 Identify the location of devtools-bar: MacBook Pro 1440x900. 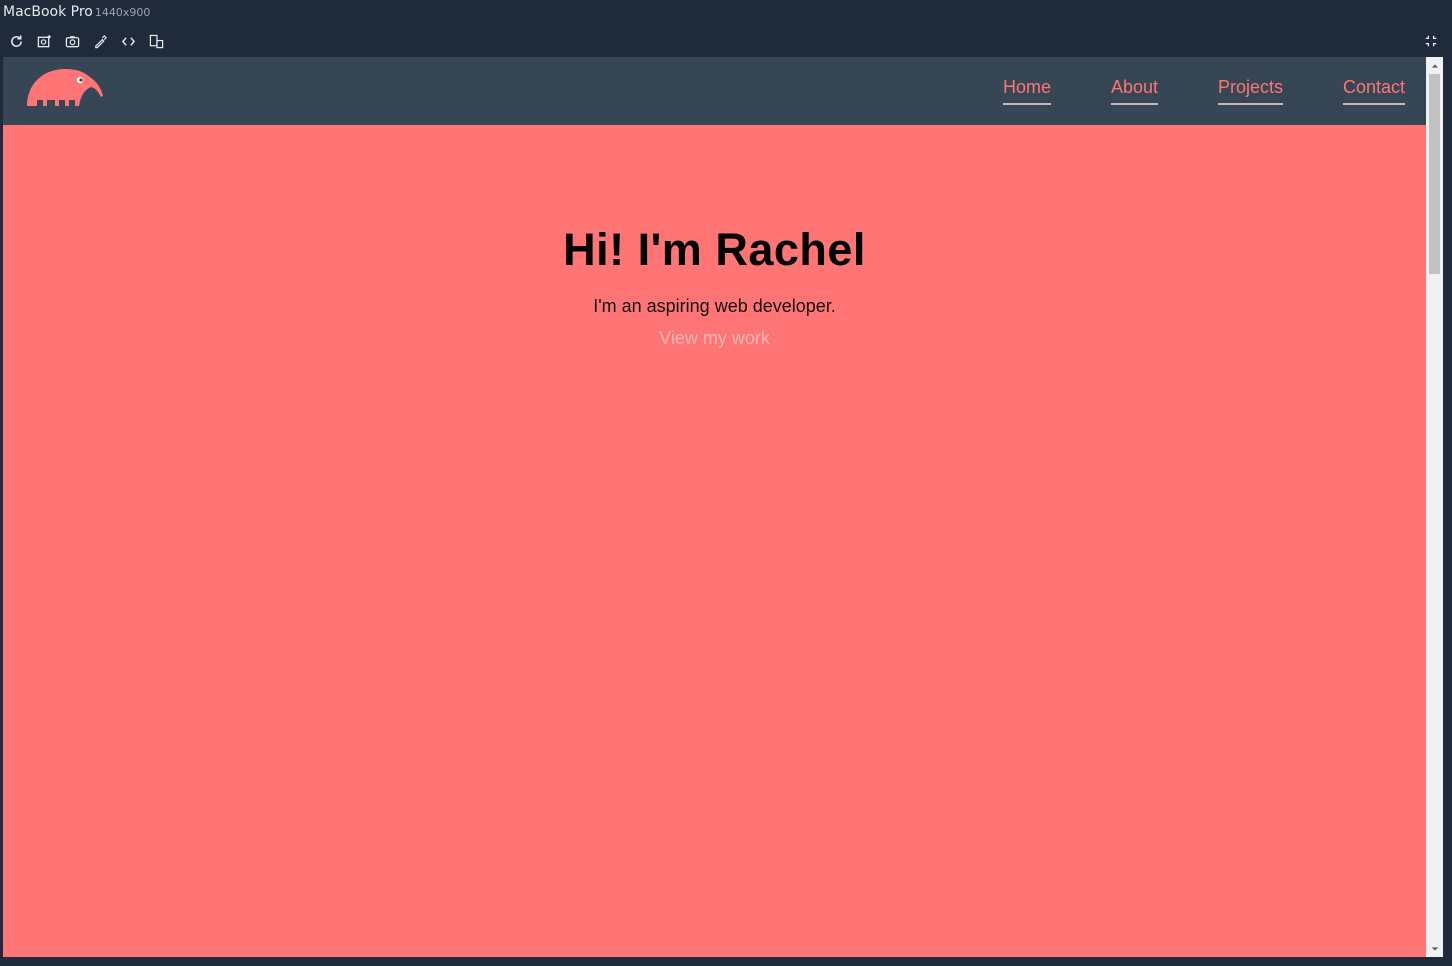
(726, 28).